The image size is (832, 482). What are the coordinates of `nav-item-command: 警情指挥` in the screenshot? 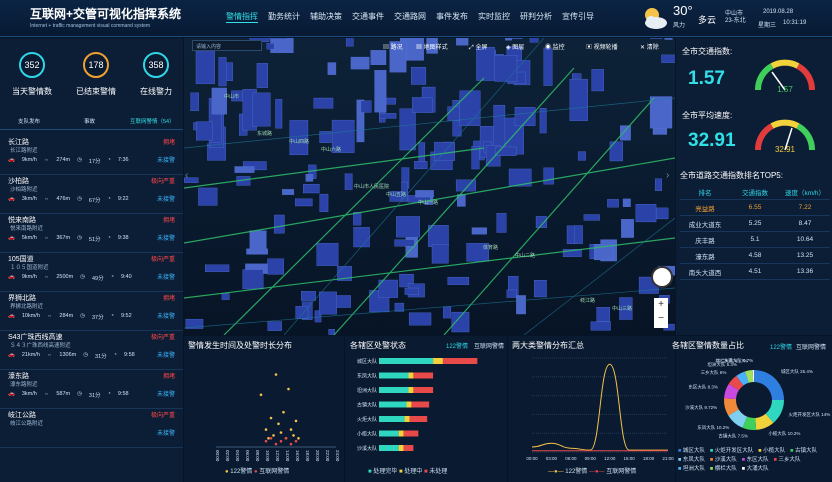 It's located at (242, 17).